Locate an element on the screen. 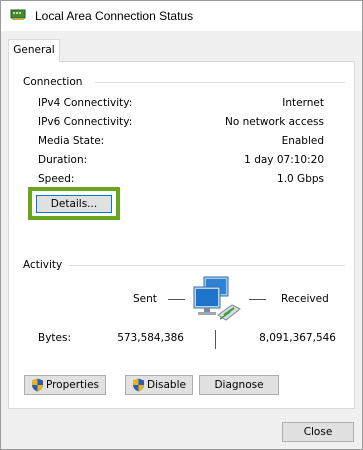  ipv6-value: No network access is located at coordinates (274, 122).